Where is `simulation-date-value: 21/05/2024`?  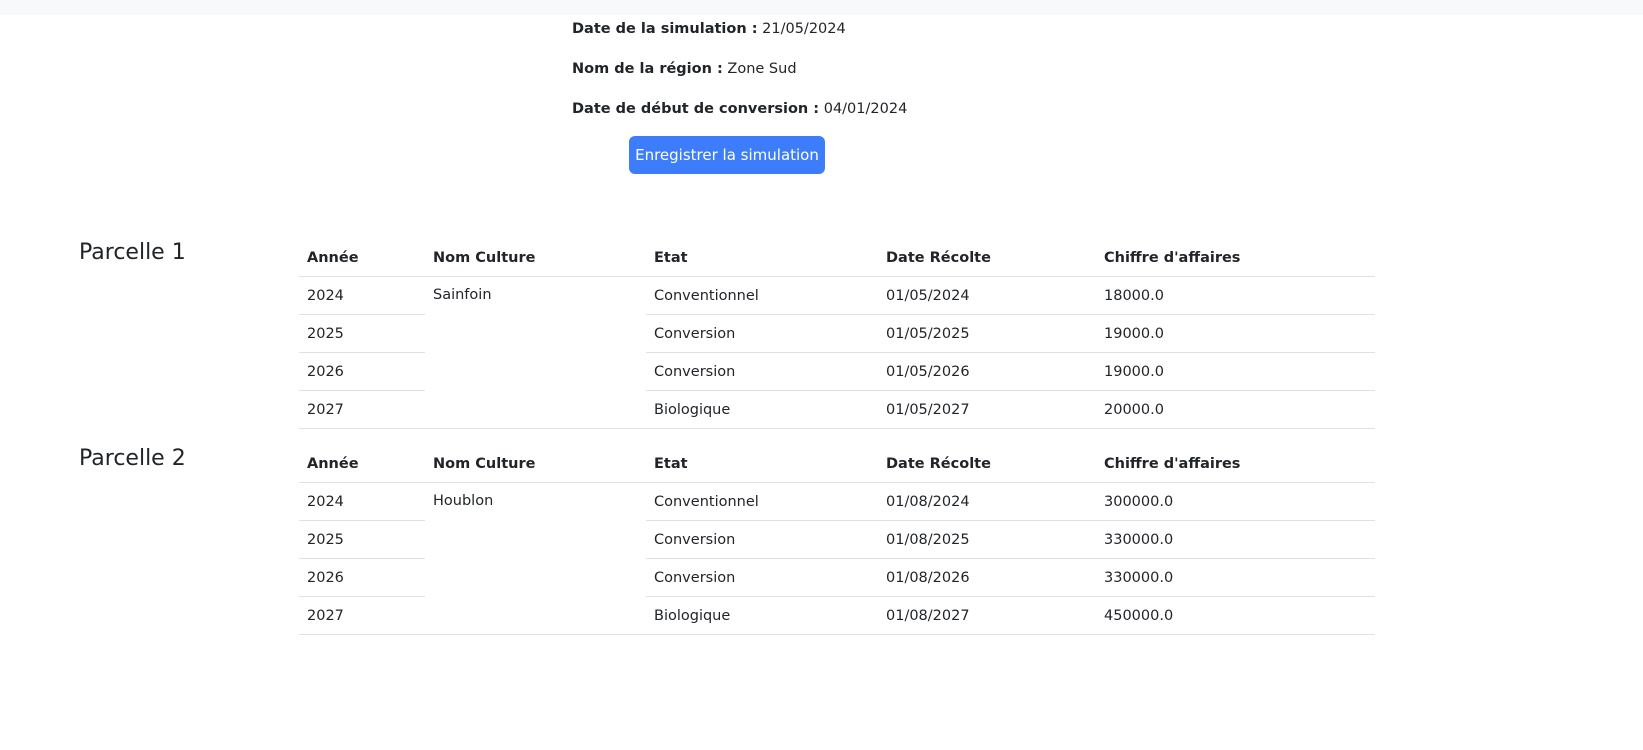
simulation-date-value: 21/05/2024 is located at coordinates (804, 29).